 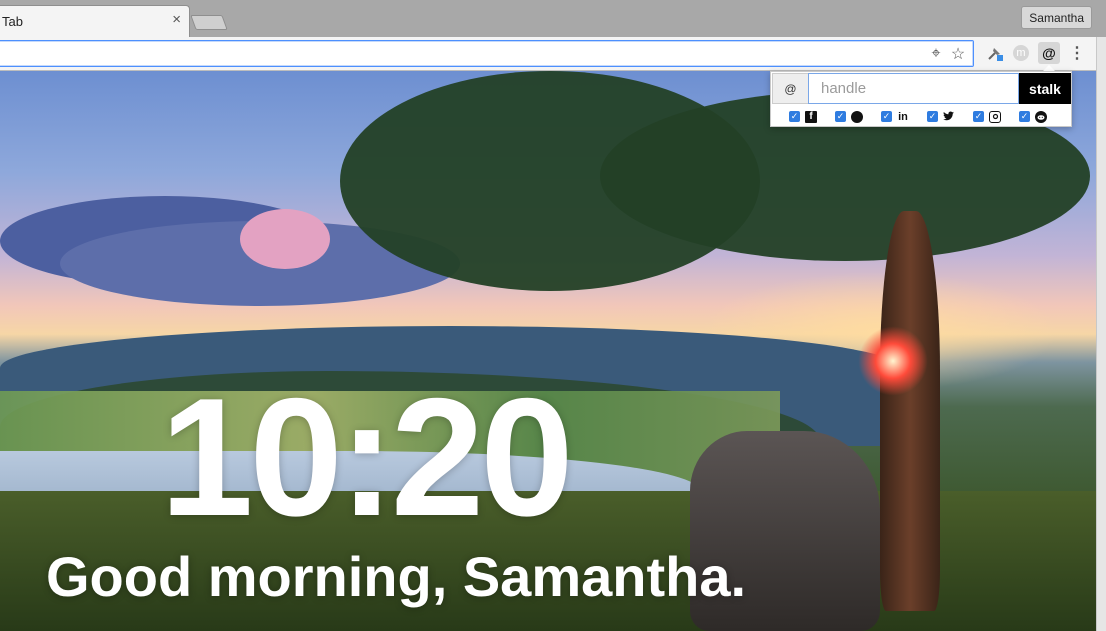 I want to click on sunburst, so click(x=893, y=361).